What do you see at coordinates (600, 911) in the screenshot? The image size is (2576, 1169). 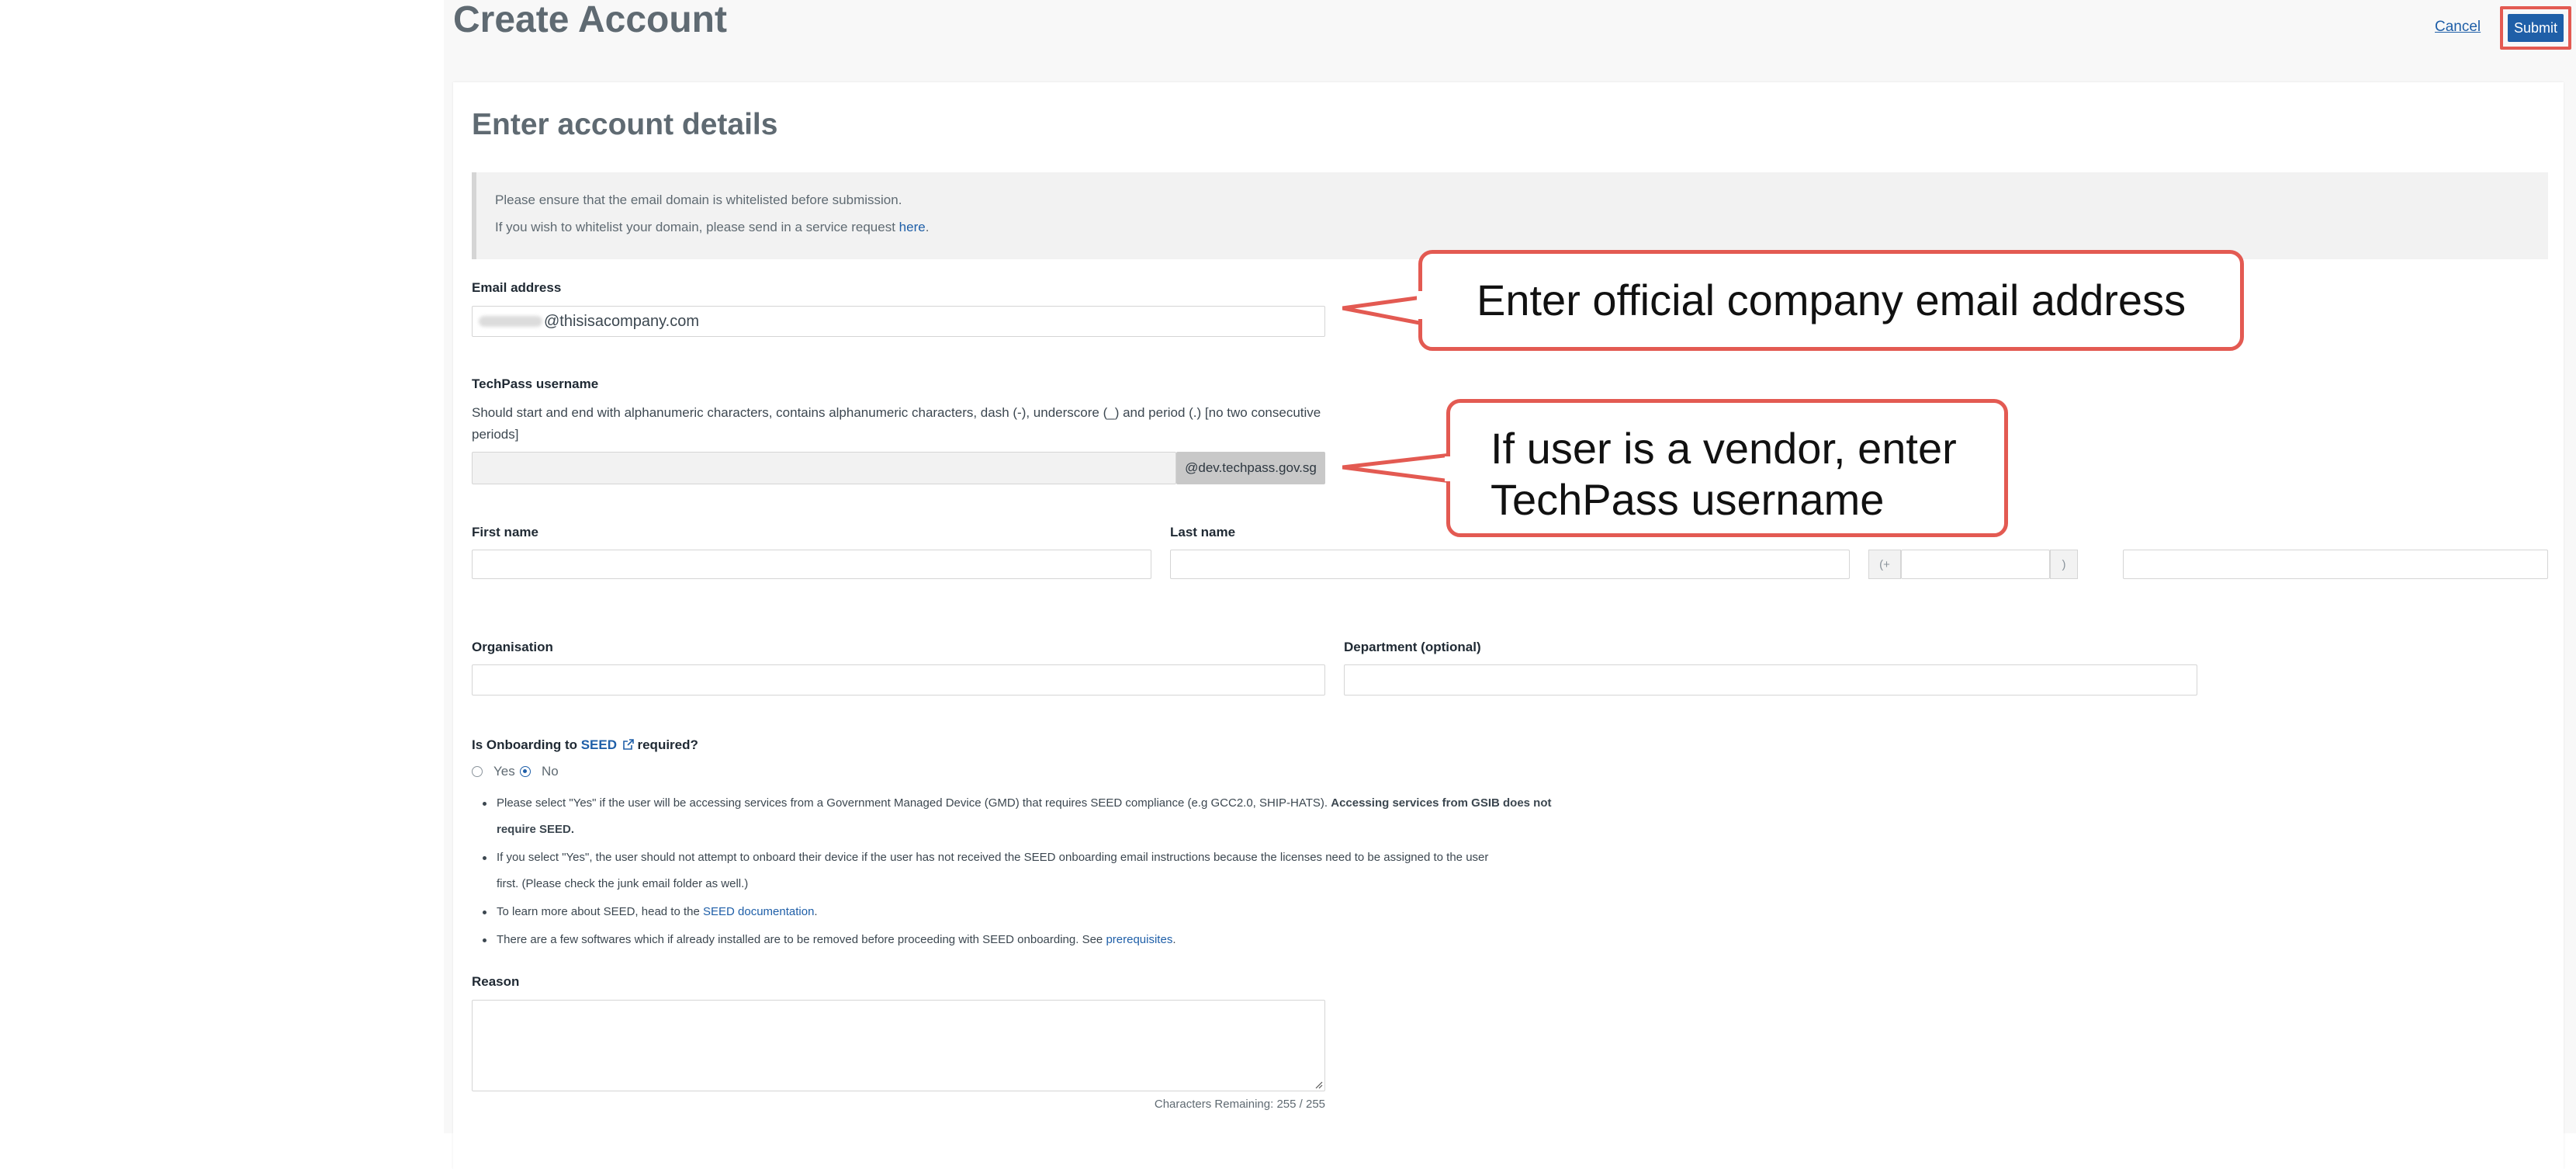 I see `seed-bullet-3-text: To learn more about SEED, head to the` at bounding box center [600, 911].